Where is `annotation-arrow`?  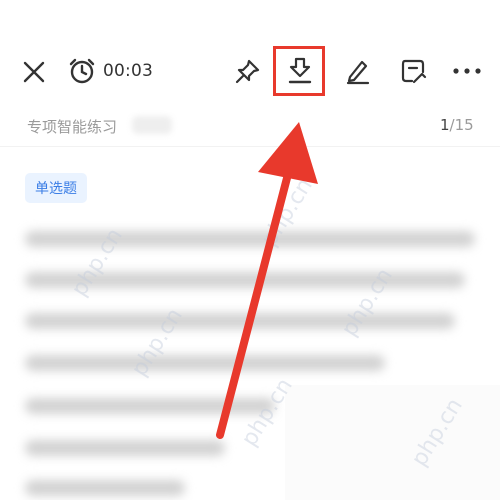 annotation-arrow is located at coordinates (267, 280).